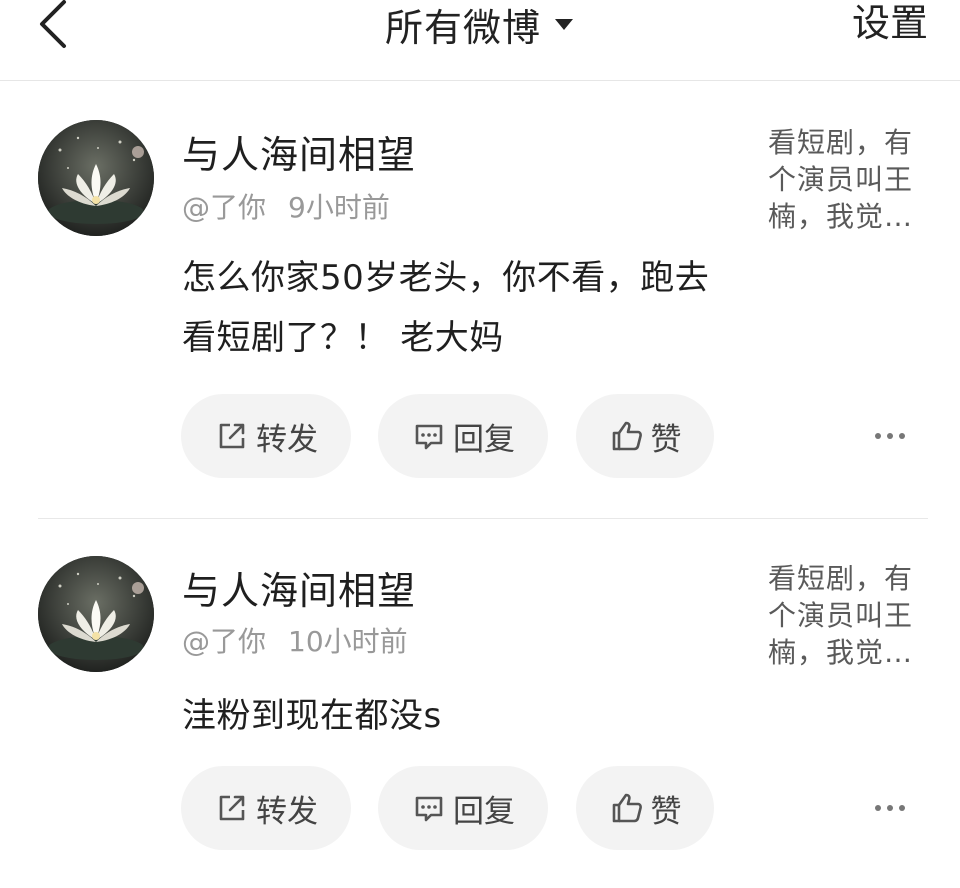 The image size is (960, 888). Describe the element at coordinates (483, 518) in the screenshot. I see `divider` at that location.